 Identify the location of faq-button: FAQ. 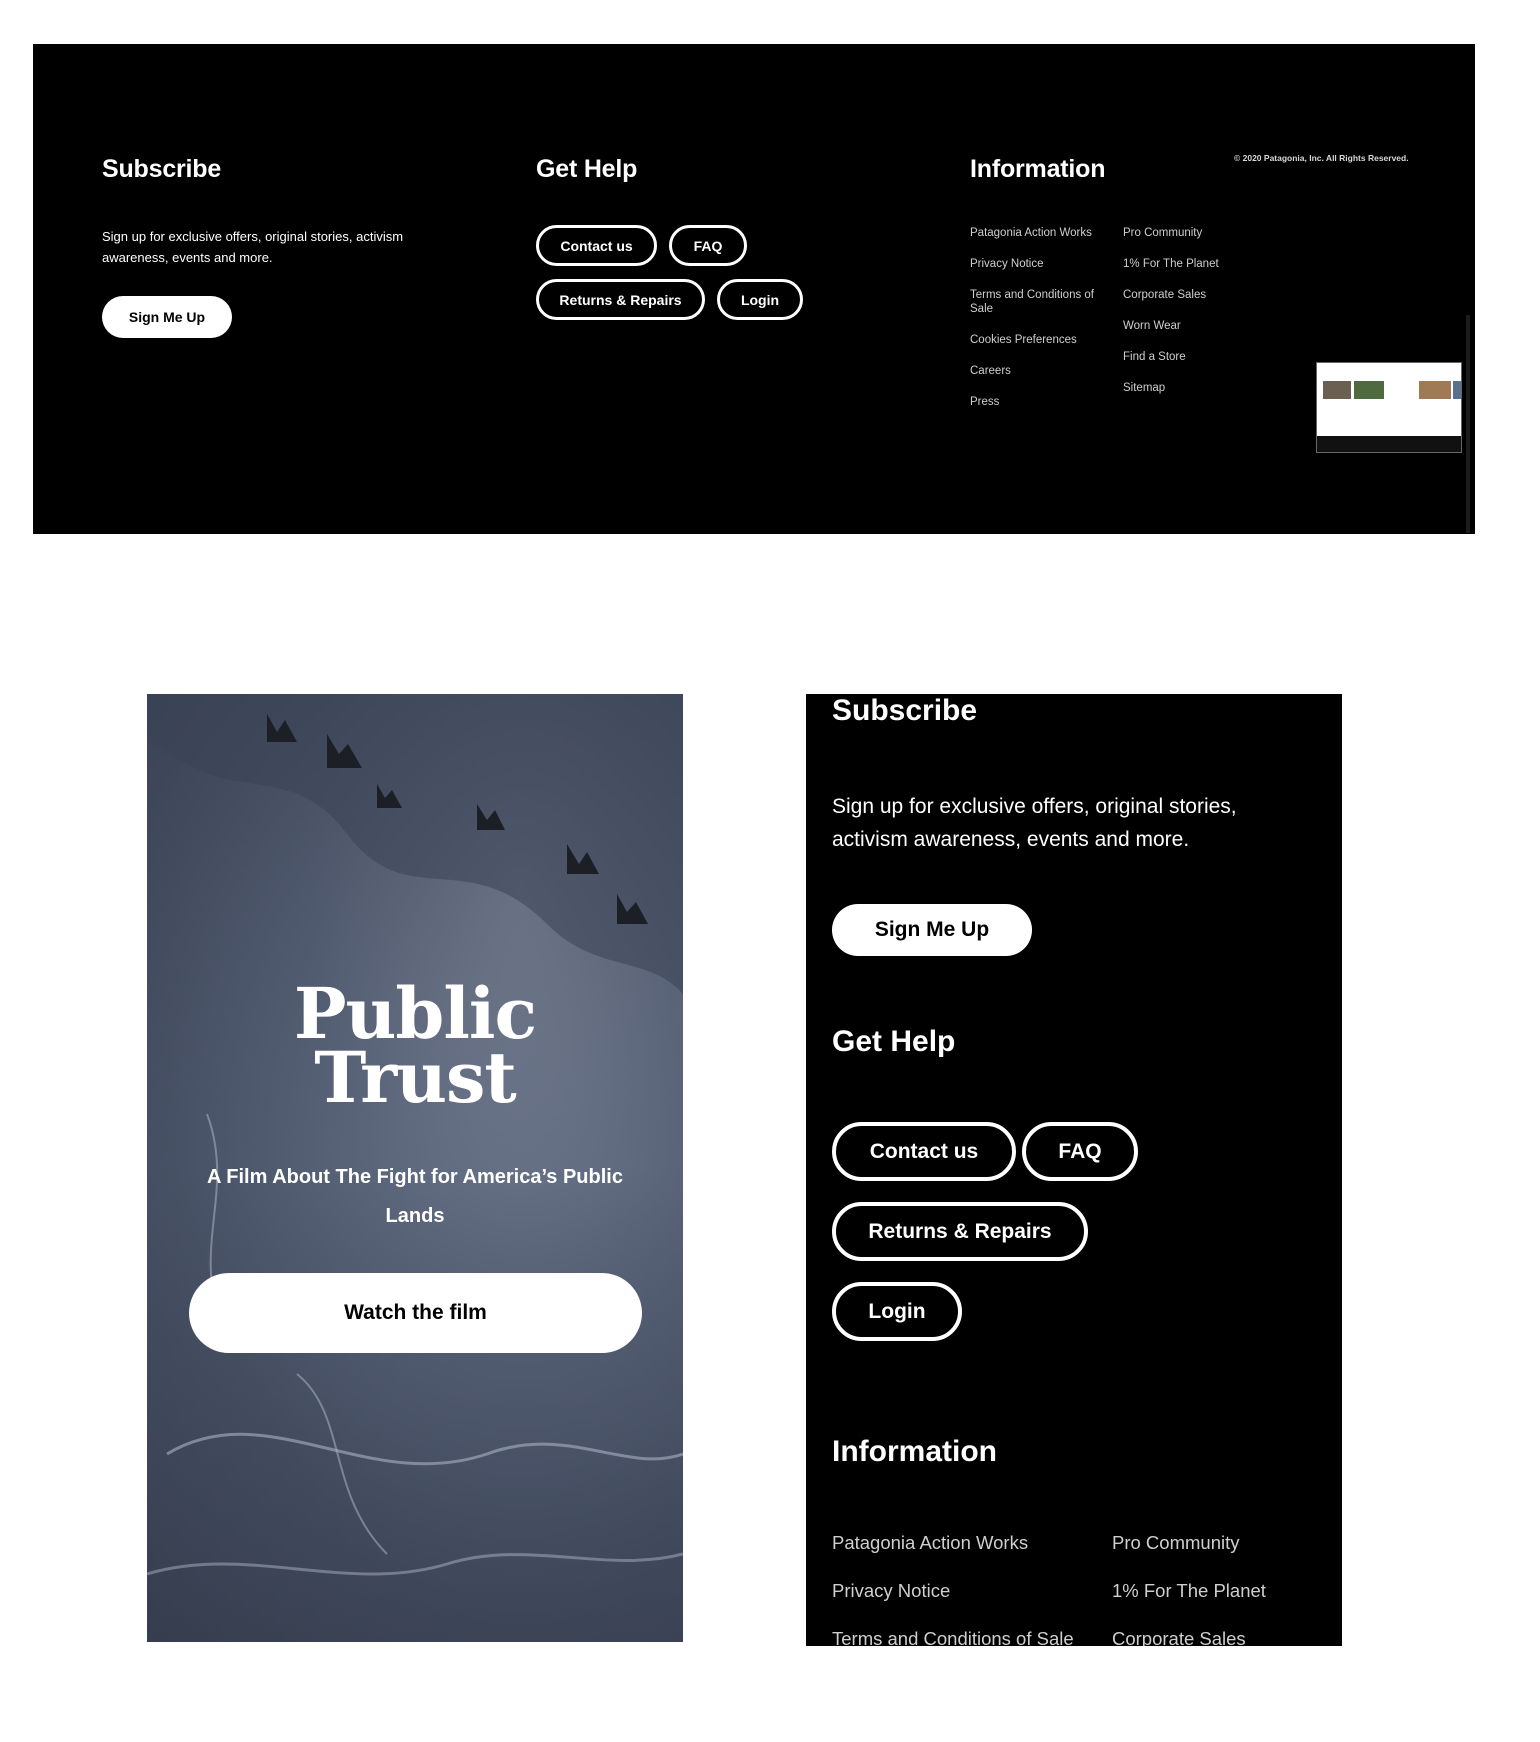
(708, 245).